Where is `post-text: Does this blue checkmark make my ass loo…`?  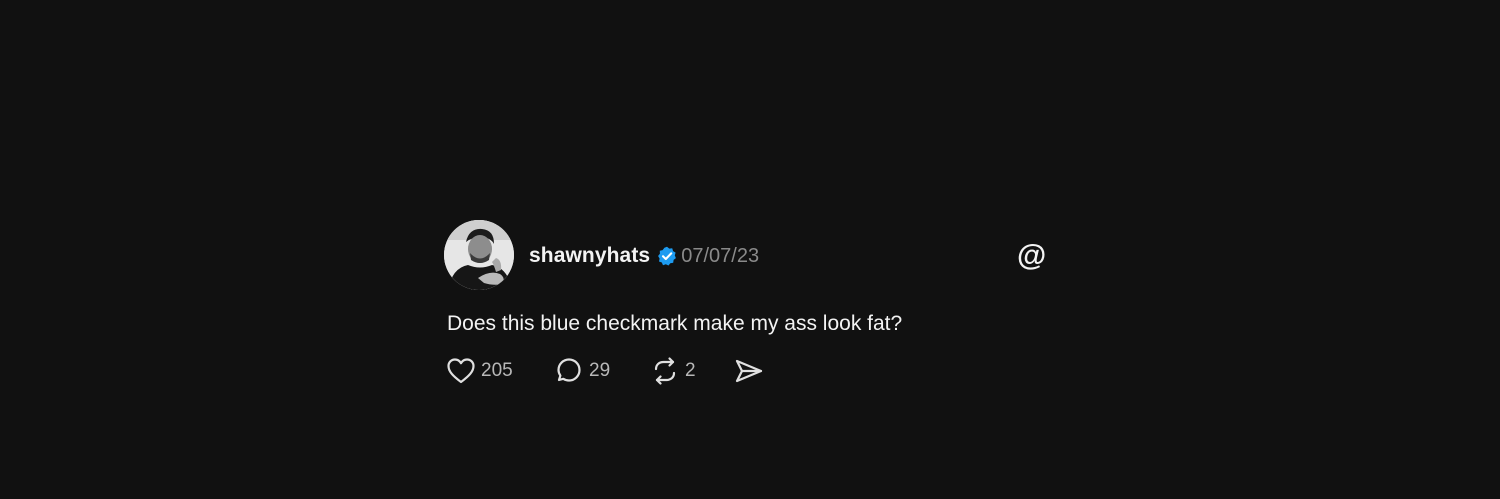 post-text: Does this blue checkmark make my ass loo… is located at coordinates (675, 323).